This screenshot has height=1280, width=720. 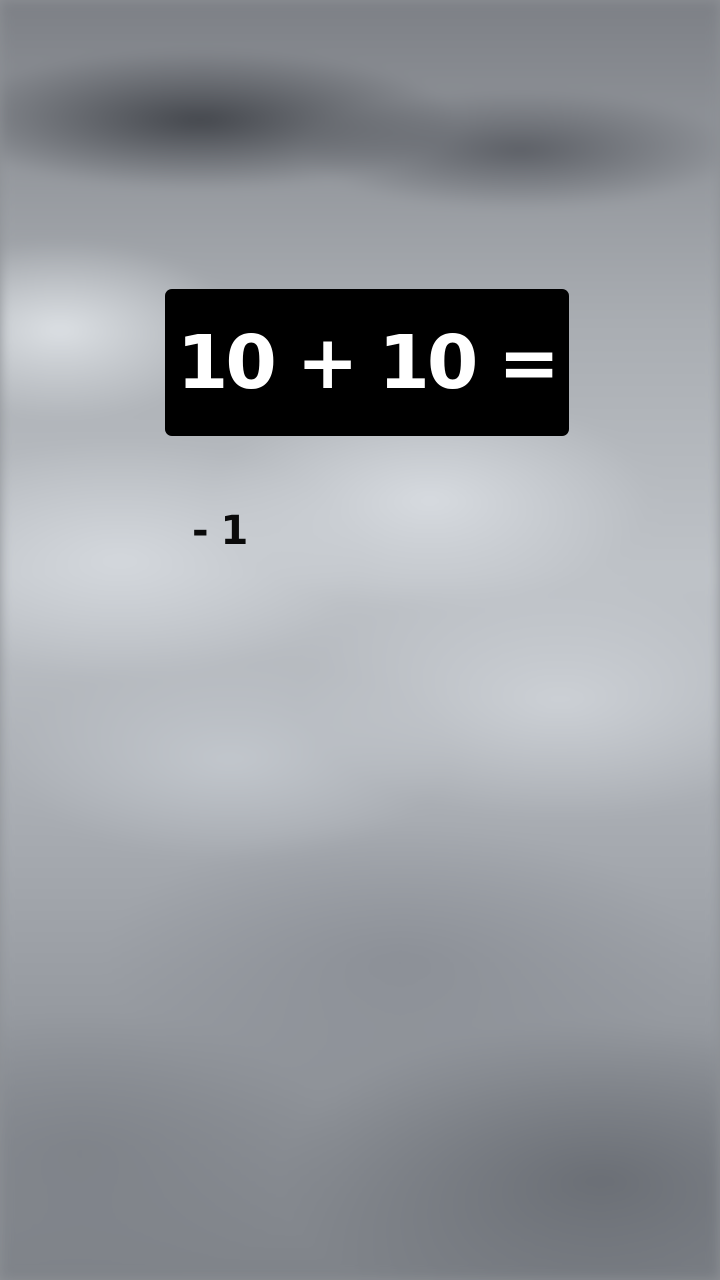 I want to click on answer-option: - 1, so click(x=220, y=531).